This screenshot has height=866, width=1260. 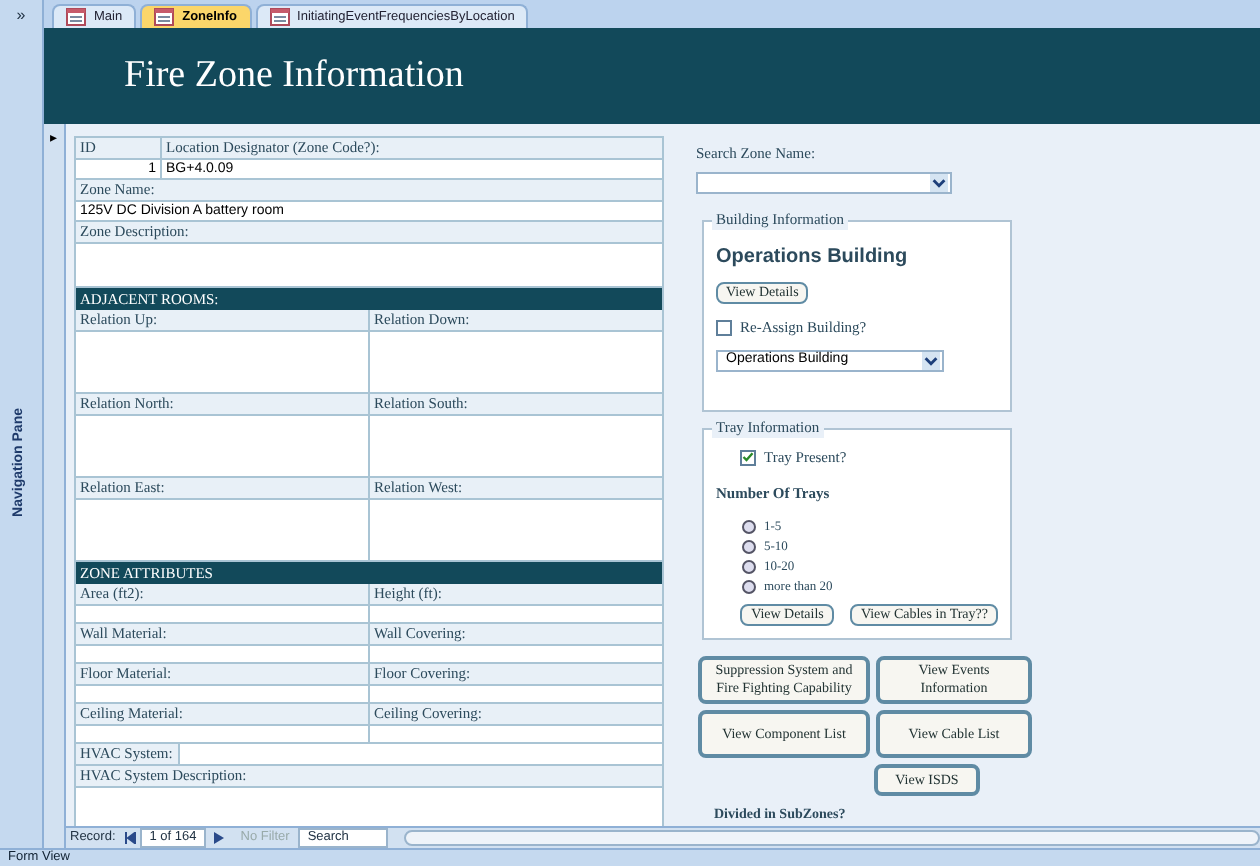 What do you see at coordinates (21, 16) in the screenshot?
I see `expand-button: »` at bounding box center [21, 16].